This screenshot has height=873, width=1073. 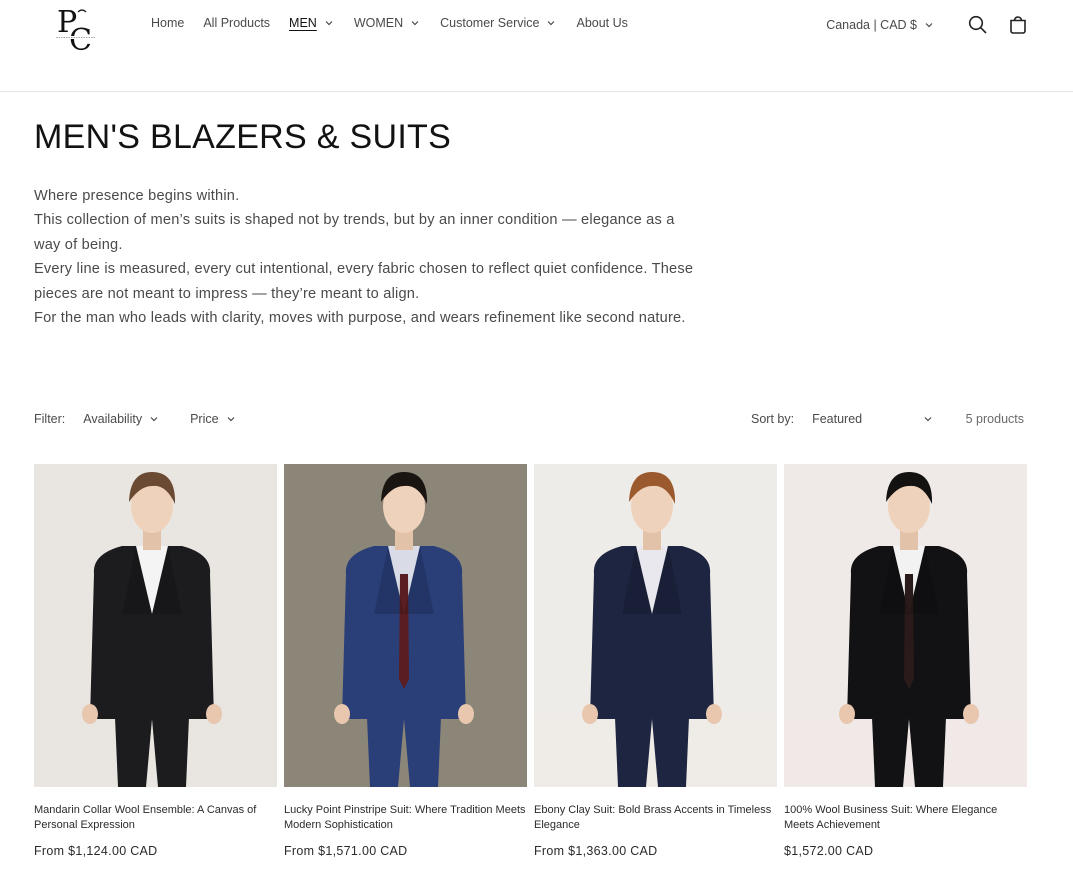 I want to click on filter-bar: Filter: Availability Price, so click(x=150, y=419).